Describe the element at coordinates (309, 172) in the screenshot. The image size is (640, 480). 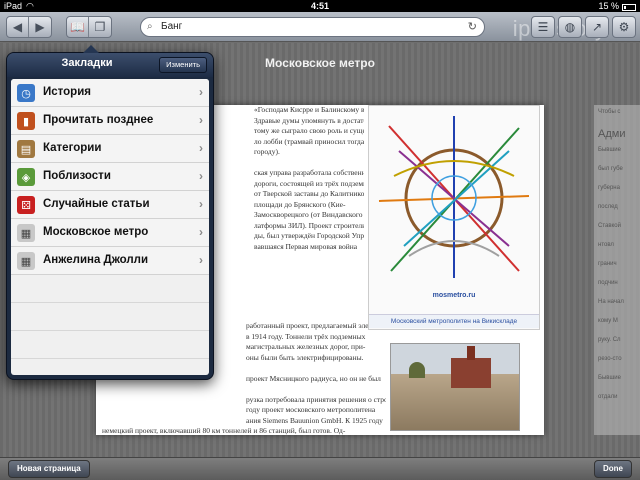
I see `text-line: ская управа разработала собственный` at that location.